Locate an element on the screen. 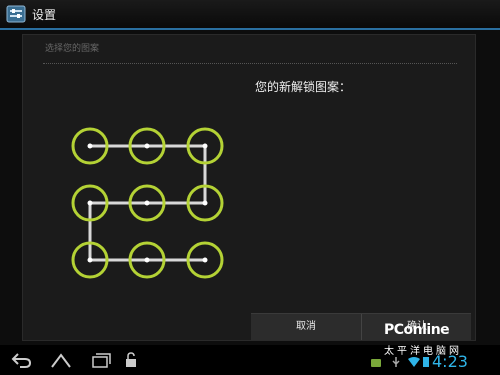 Image resolution: width=500 pixels, height=375 pixels. recent-apps-icon is located at coordinates (101, 360).